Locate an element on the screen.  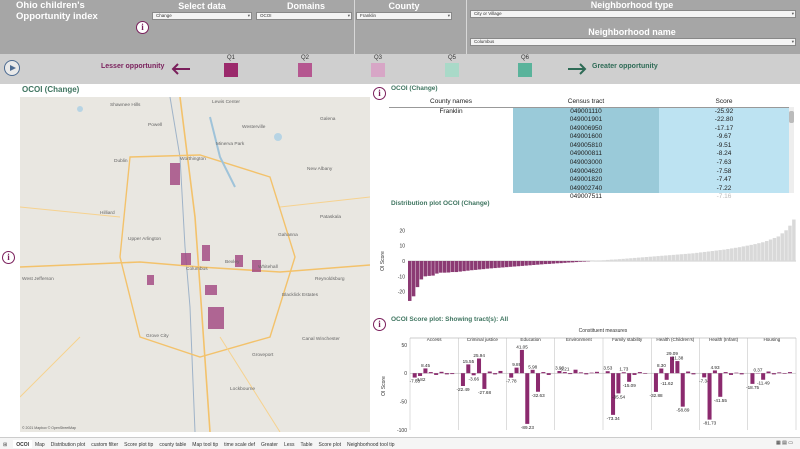
sheet-tab-map-tool-tip: Map tool tip is located at coordinates (205, 444).